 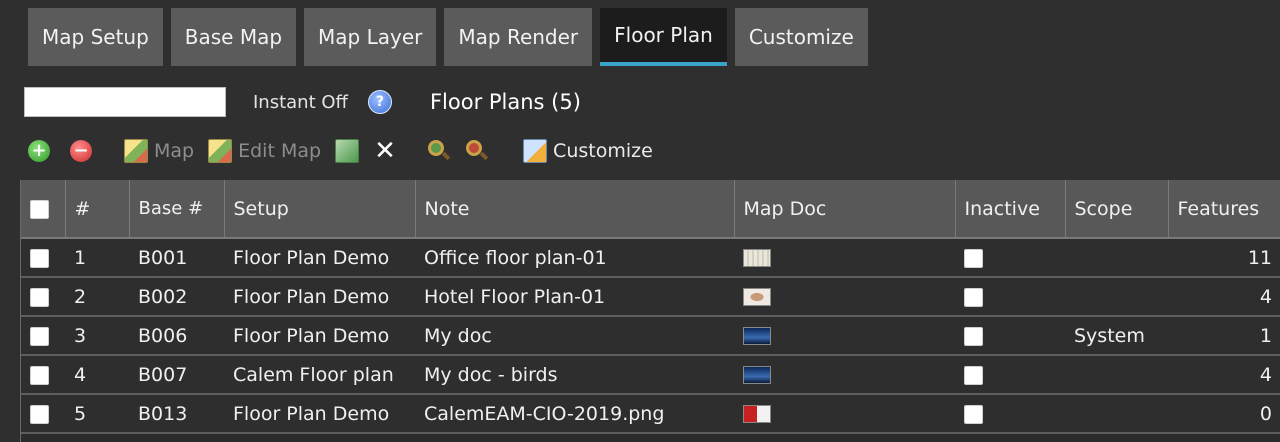 I want to click on col-header-num: #, so click(x=97, y=209).